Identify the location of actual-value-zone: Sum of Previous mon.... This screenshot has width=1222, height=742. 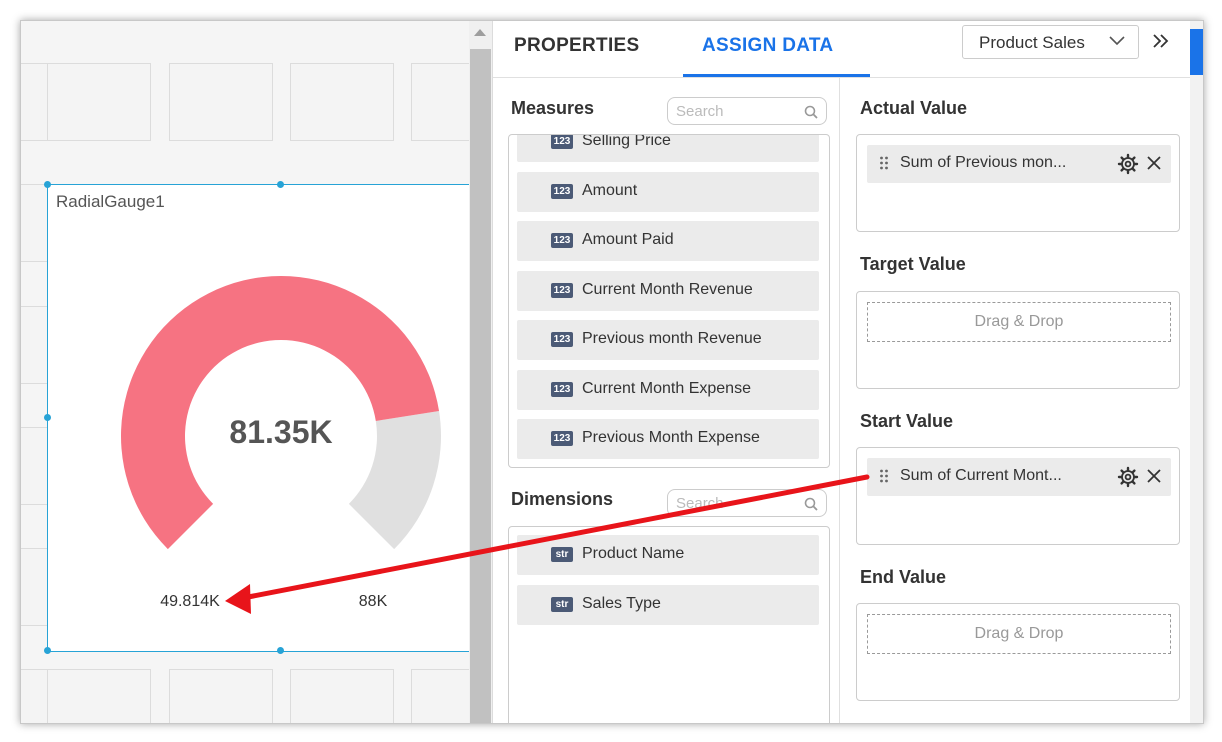
(1018, 183).